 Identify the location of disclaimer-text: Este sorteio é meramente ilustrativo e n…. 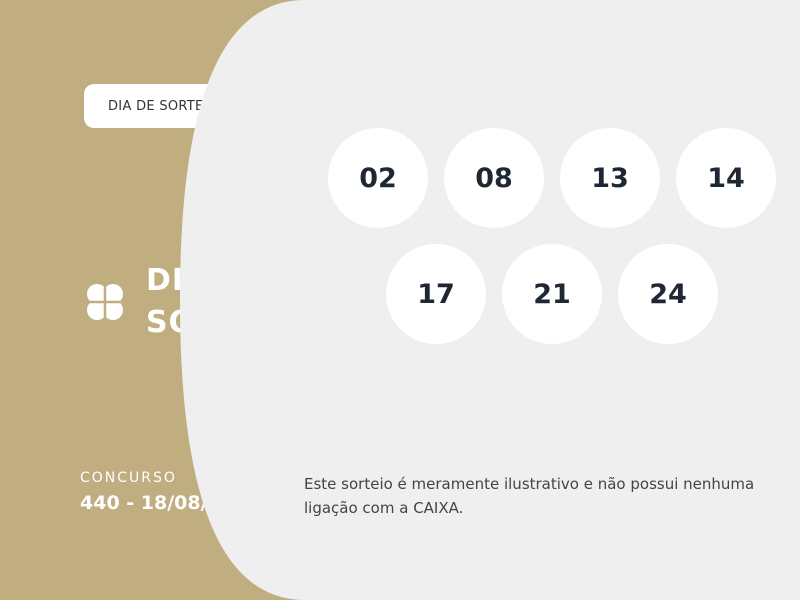
(529, 496).